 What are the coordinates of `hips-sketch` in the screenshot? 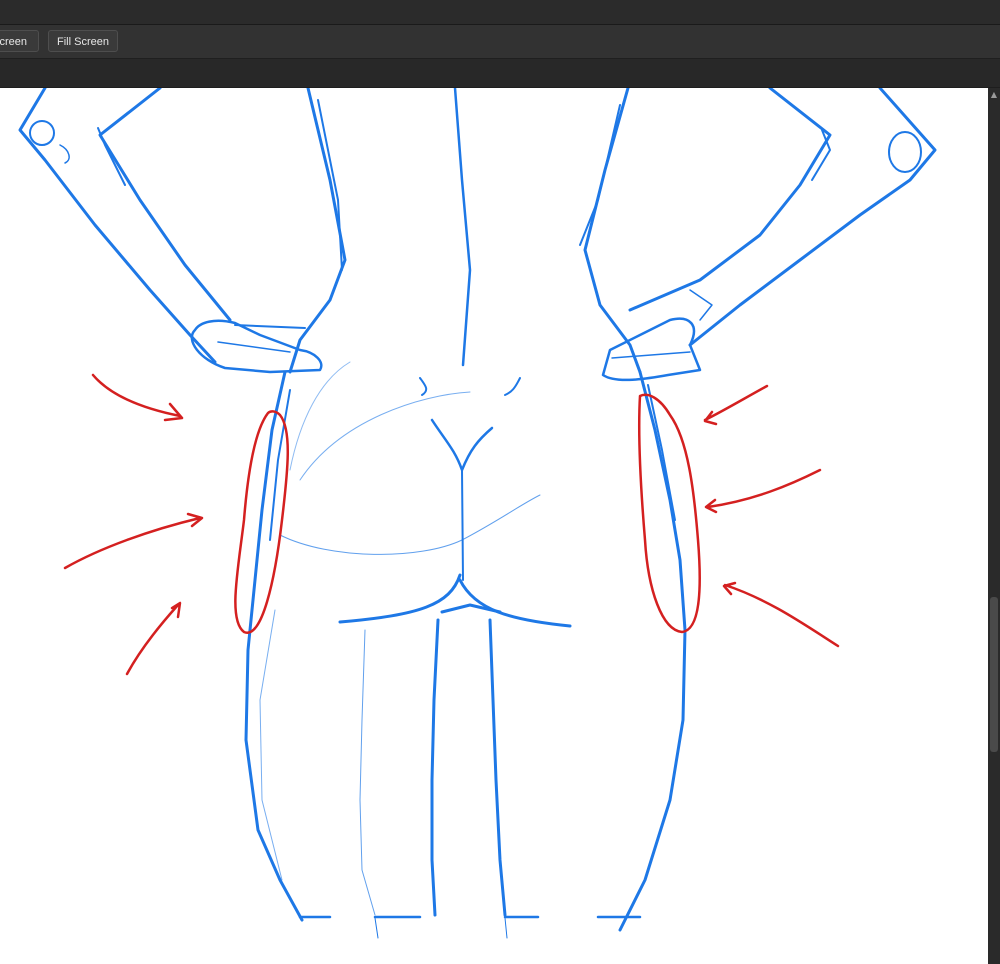 It's located at (425, 494).